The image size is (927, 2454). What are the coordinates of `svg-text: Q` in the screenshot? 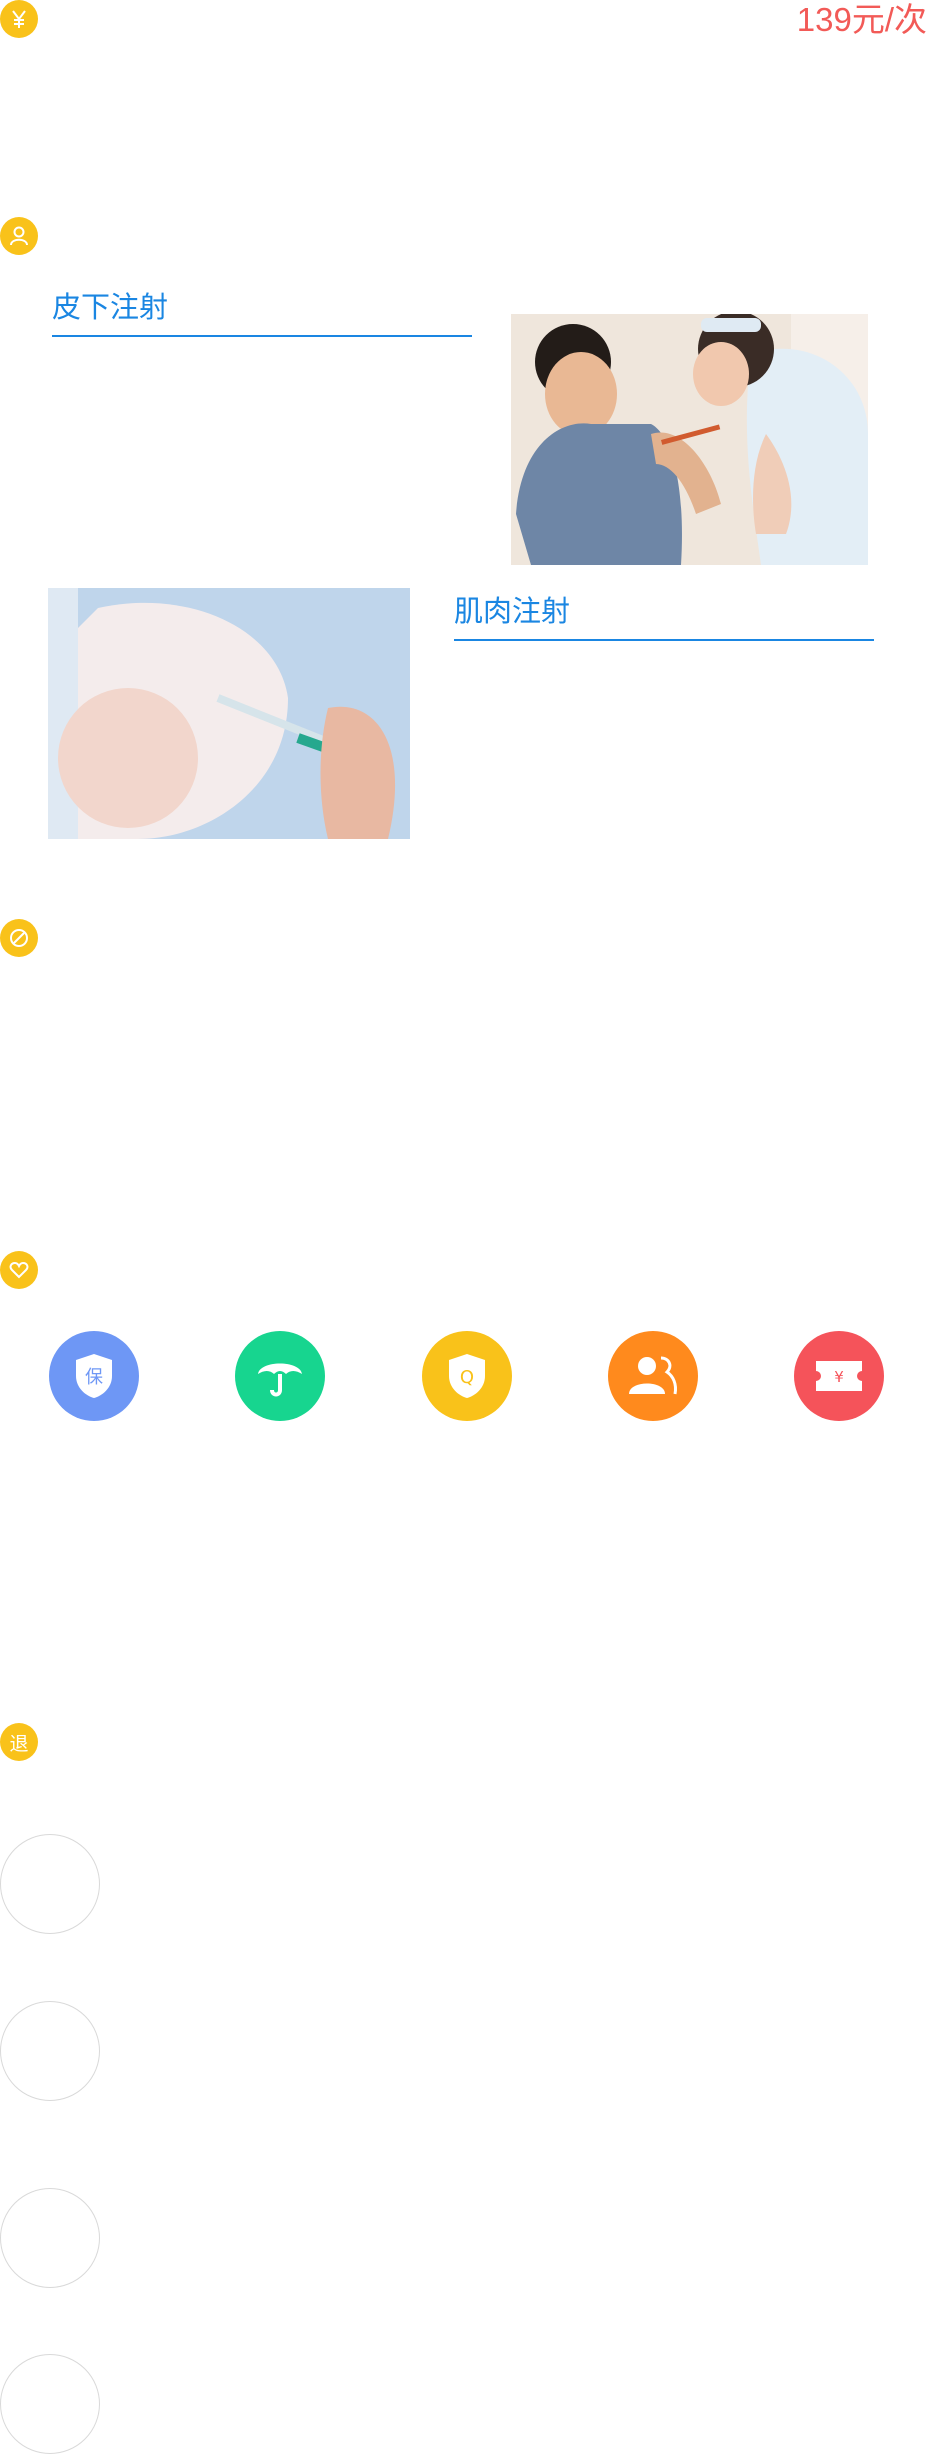 It's located at (467, 1377).